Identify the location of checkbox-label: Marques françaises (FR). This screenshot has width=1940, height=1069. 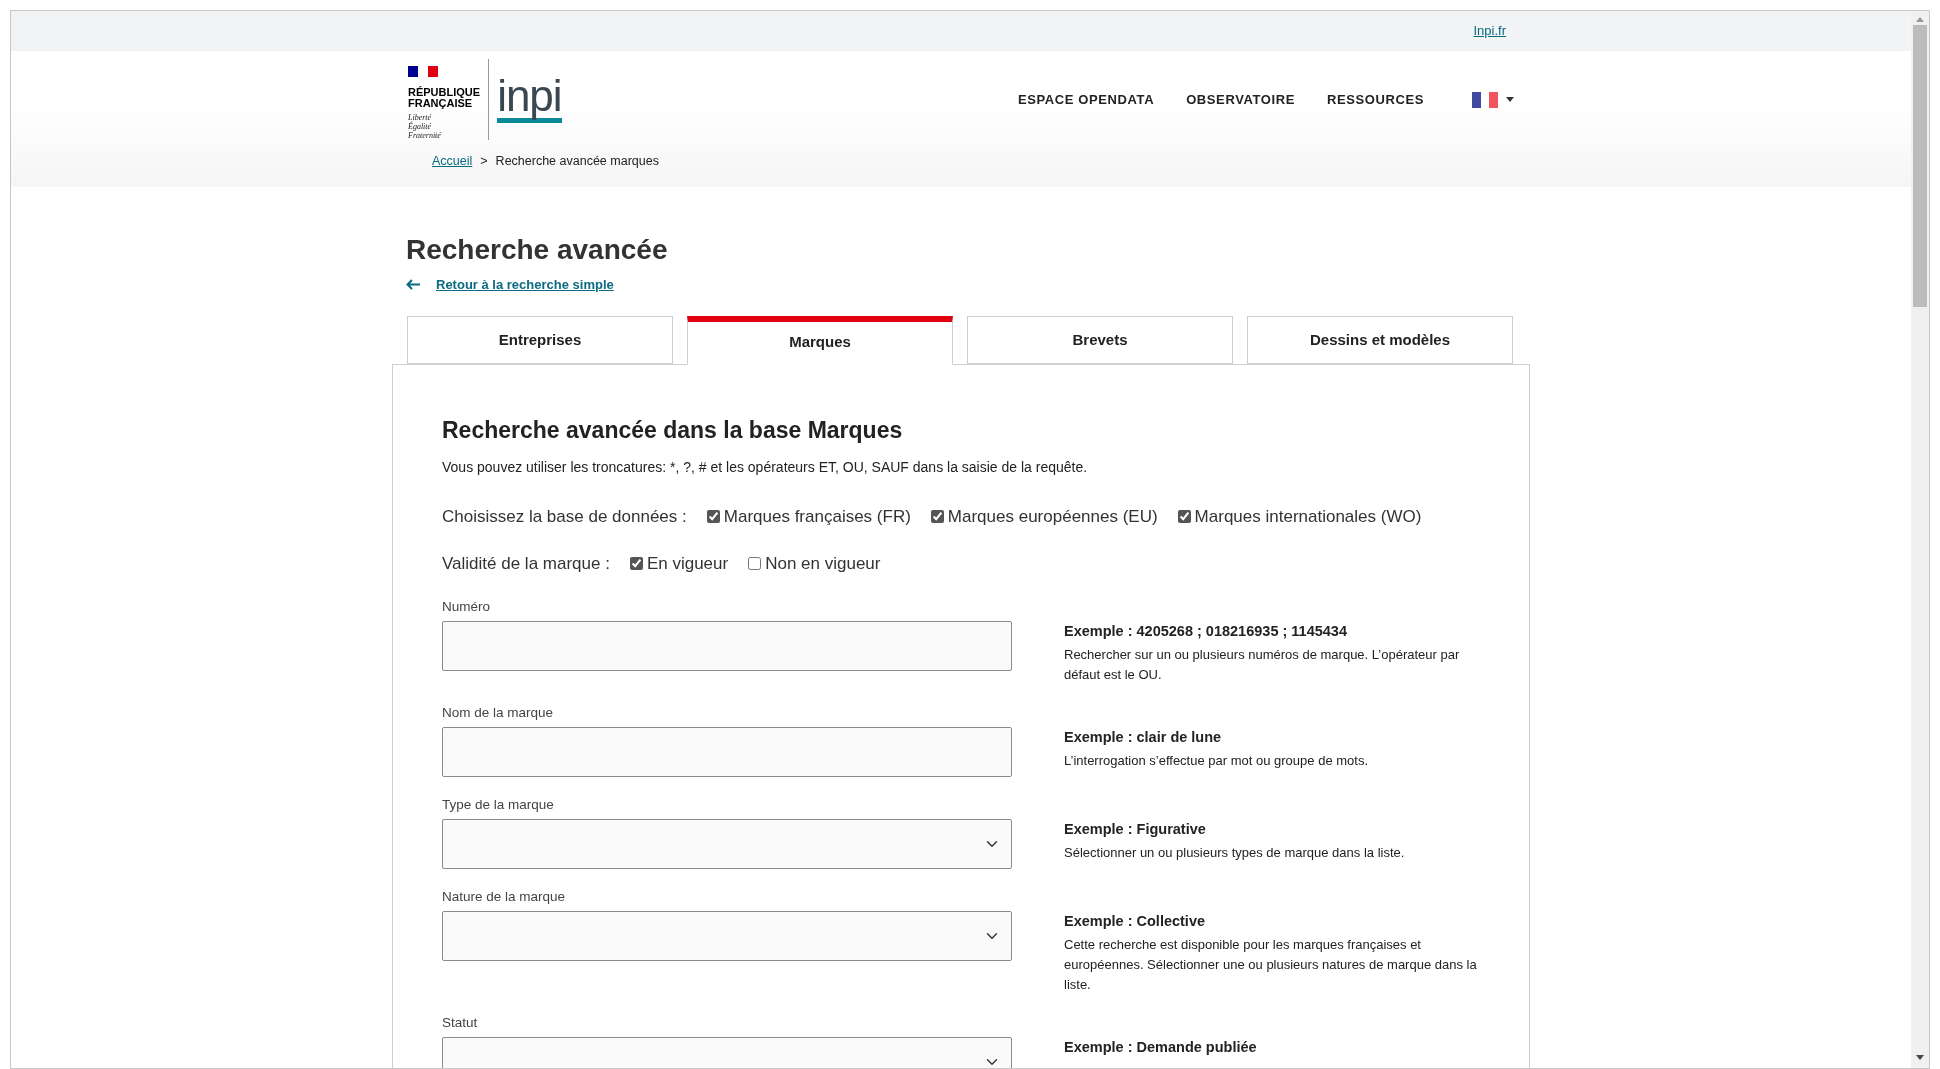
(817, 516).